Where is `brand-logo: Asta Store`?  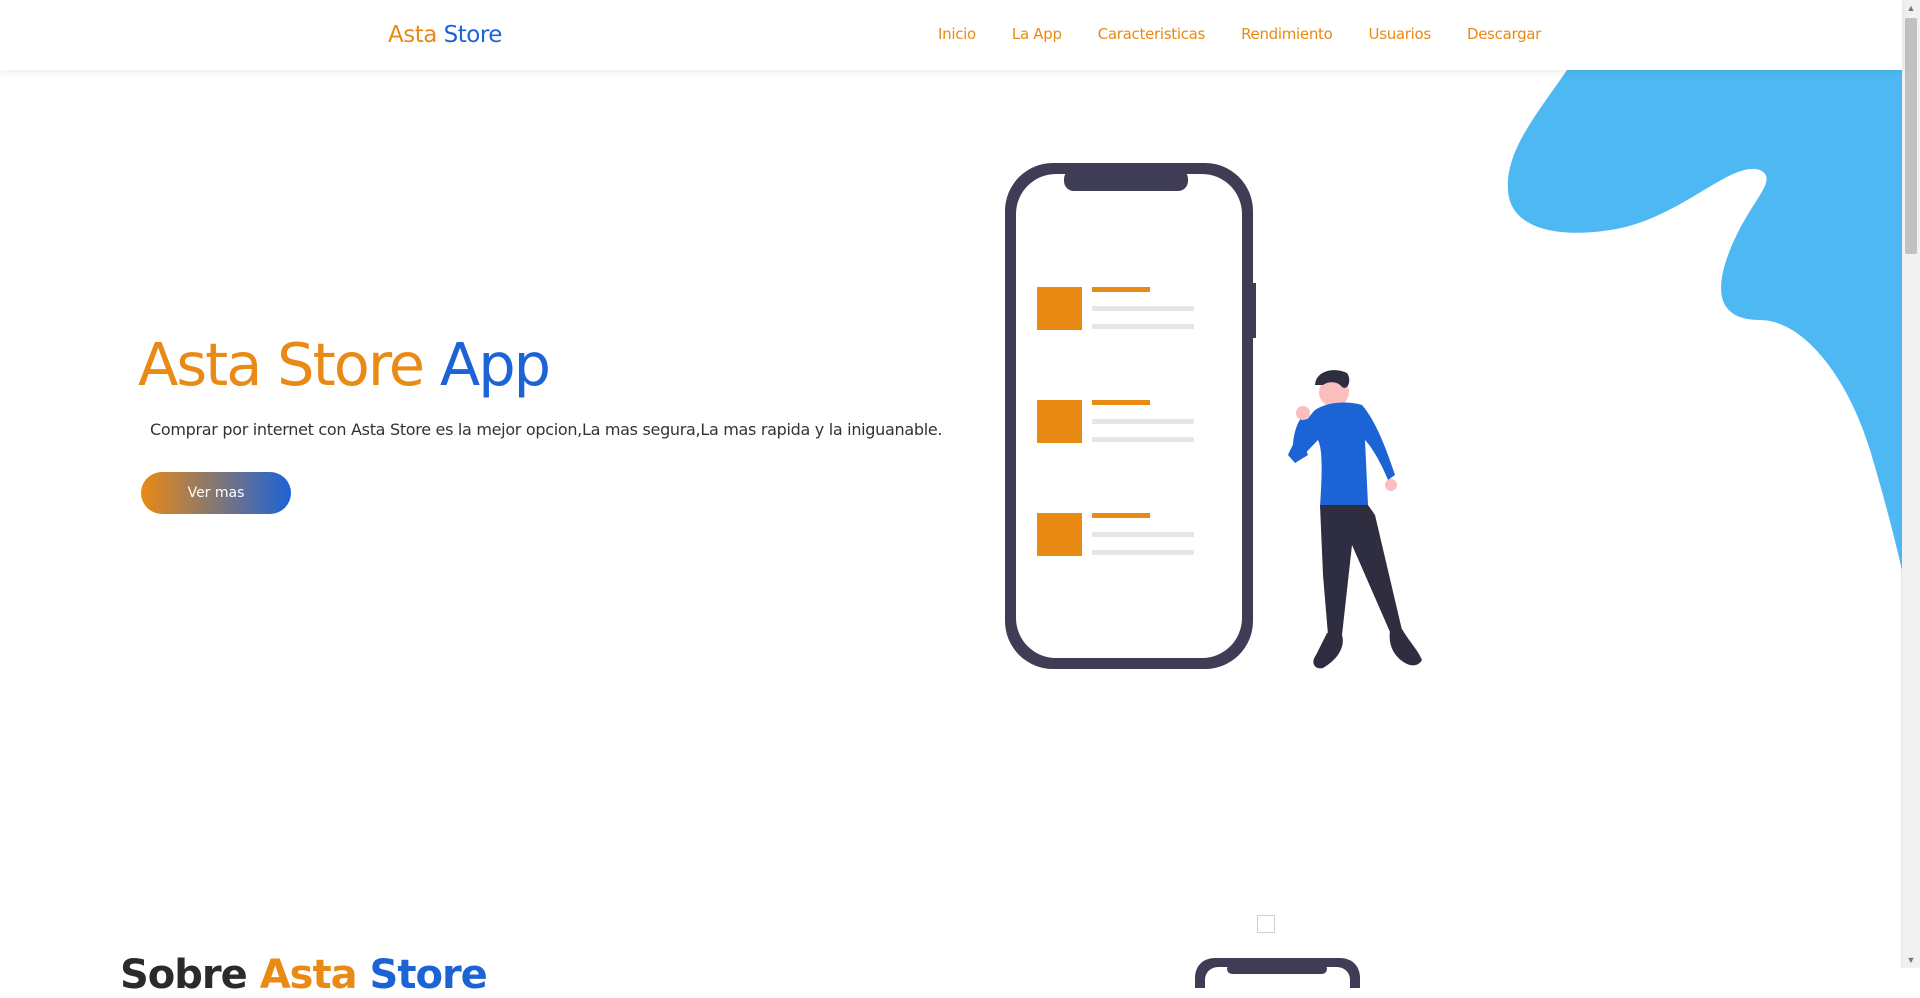 brand-logo: Asta Store is located at coordinates (445, 35).